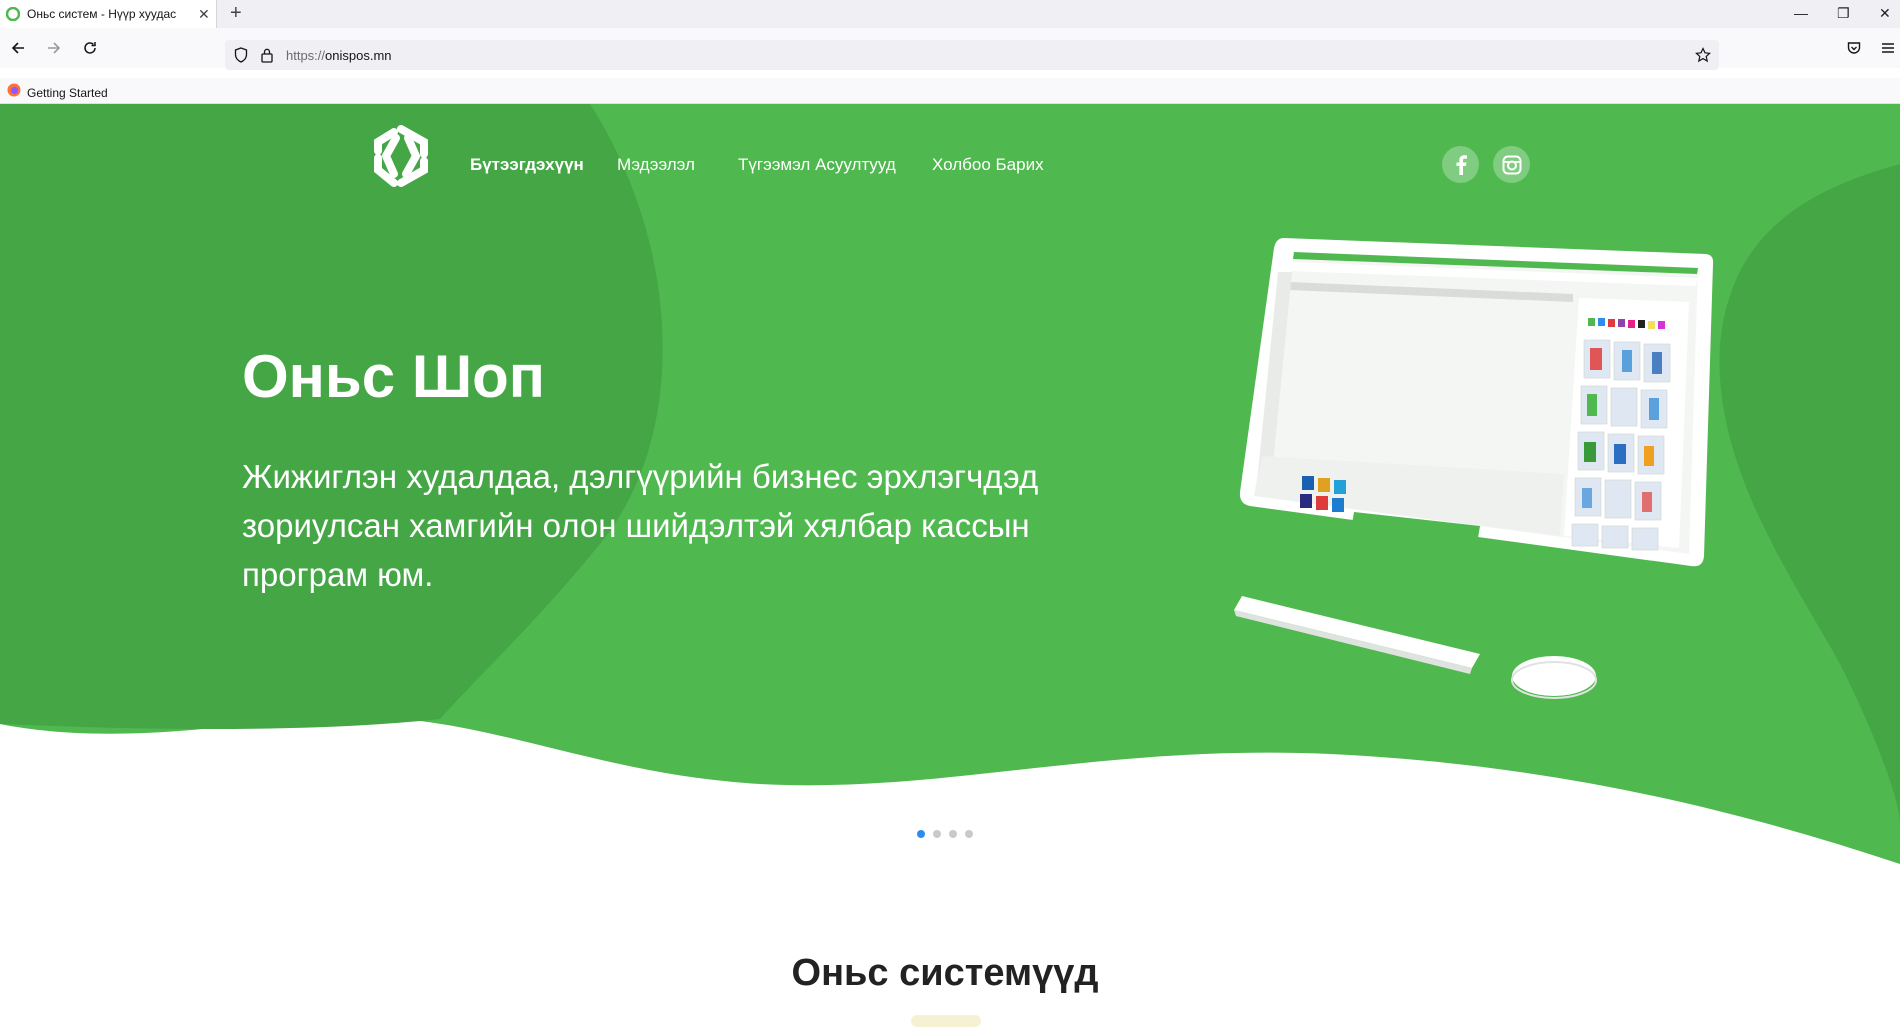 The width and height of the screenshot is (1900, 1027). Describe the element at coordinates (67, 92) in the screenshot. I see `bookmark-label: Getting Started` at that location.